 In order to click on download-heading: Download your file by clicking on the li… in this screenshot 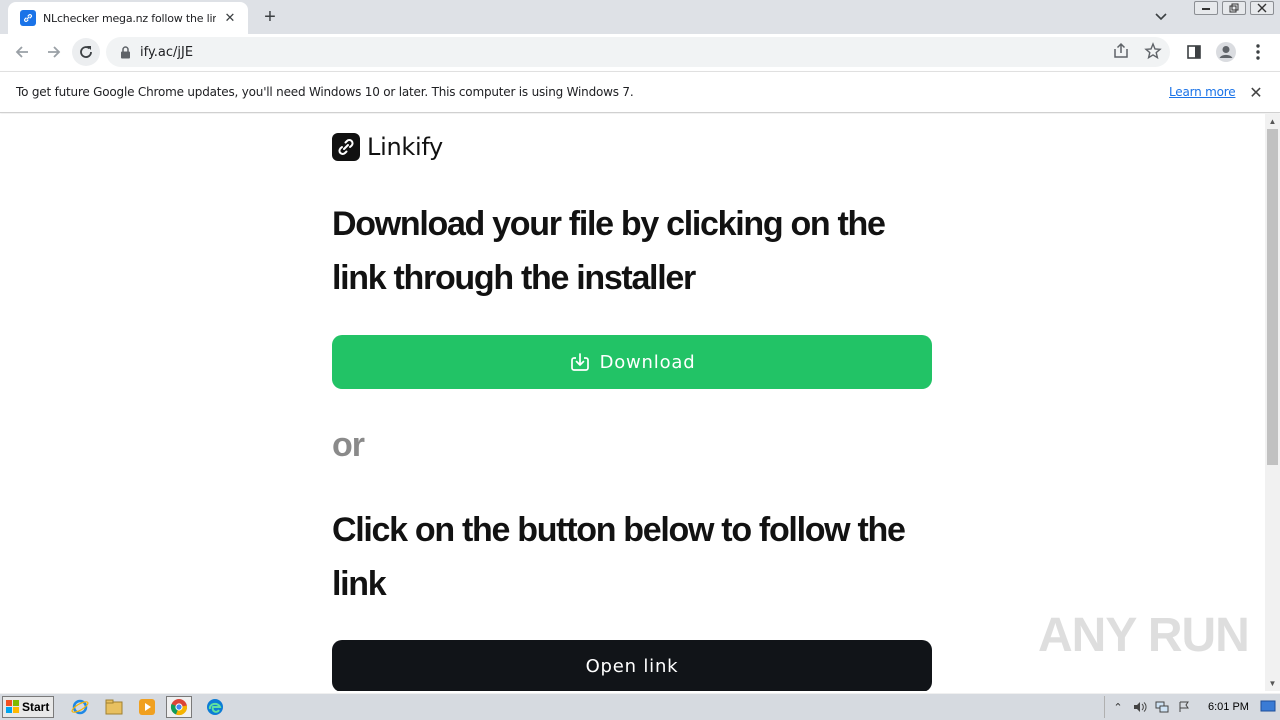, I will do `click(609, 251)`.